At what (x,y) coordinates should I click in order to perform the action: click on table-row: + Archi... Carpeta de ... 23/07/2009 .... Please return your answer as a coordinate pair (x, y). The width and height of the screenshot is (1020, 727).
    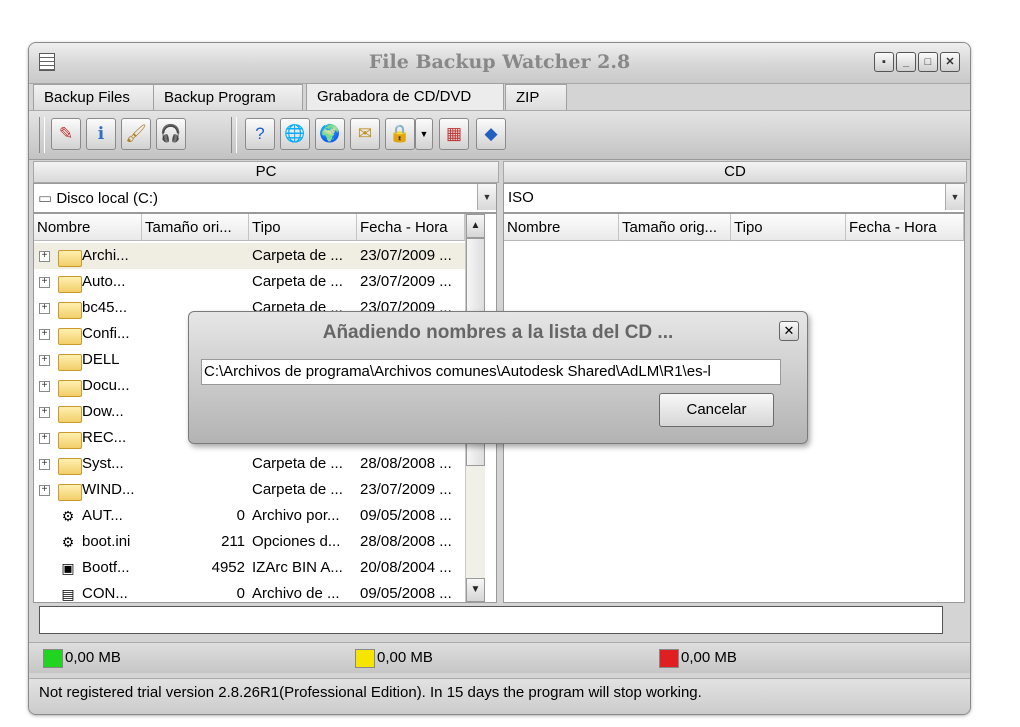
    Looking at the image, I should click on (249, 256).